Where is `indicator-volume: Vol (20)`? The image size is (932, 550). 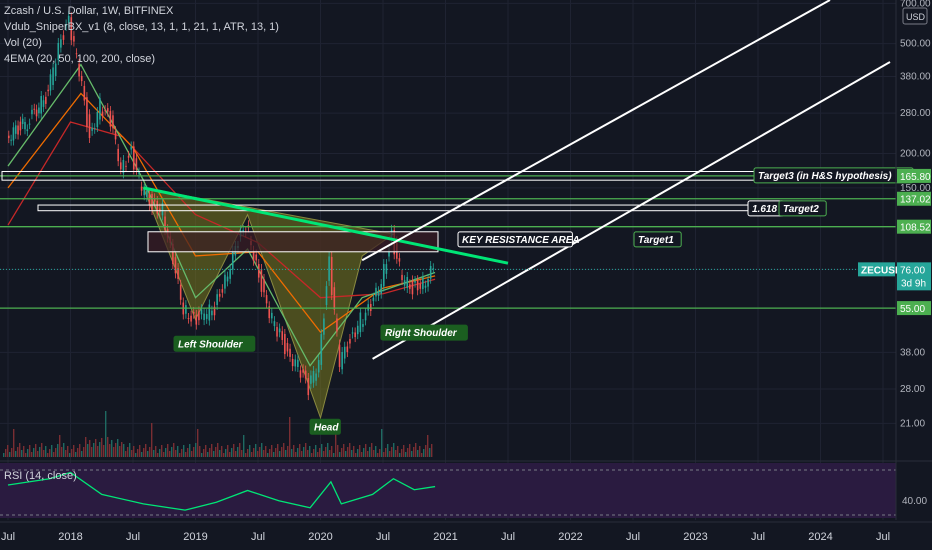 indicator-volume: Vol (20) is located at coordinates (141, 43).